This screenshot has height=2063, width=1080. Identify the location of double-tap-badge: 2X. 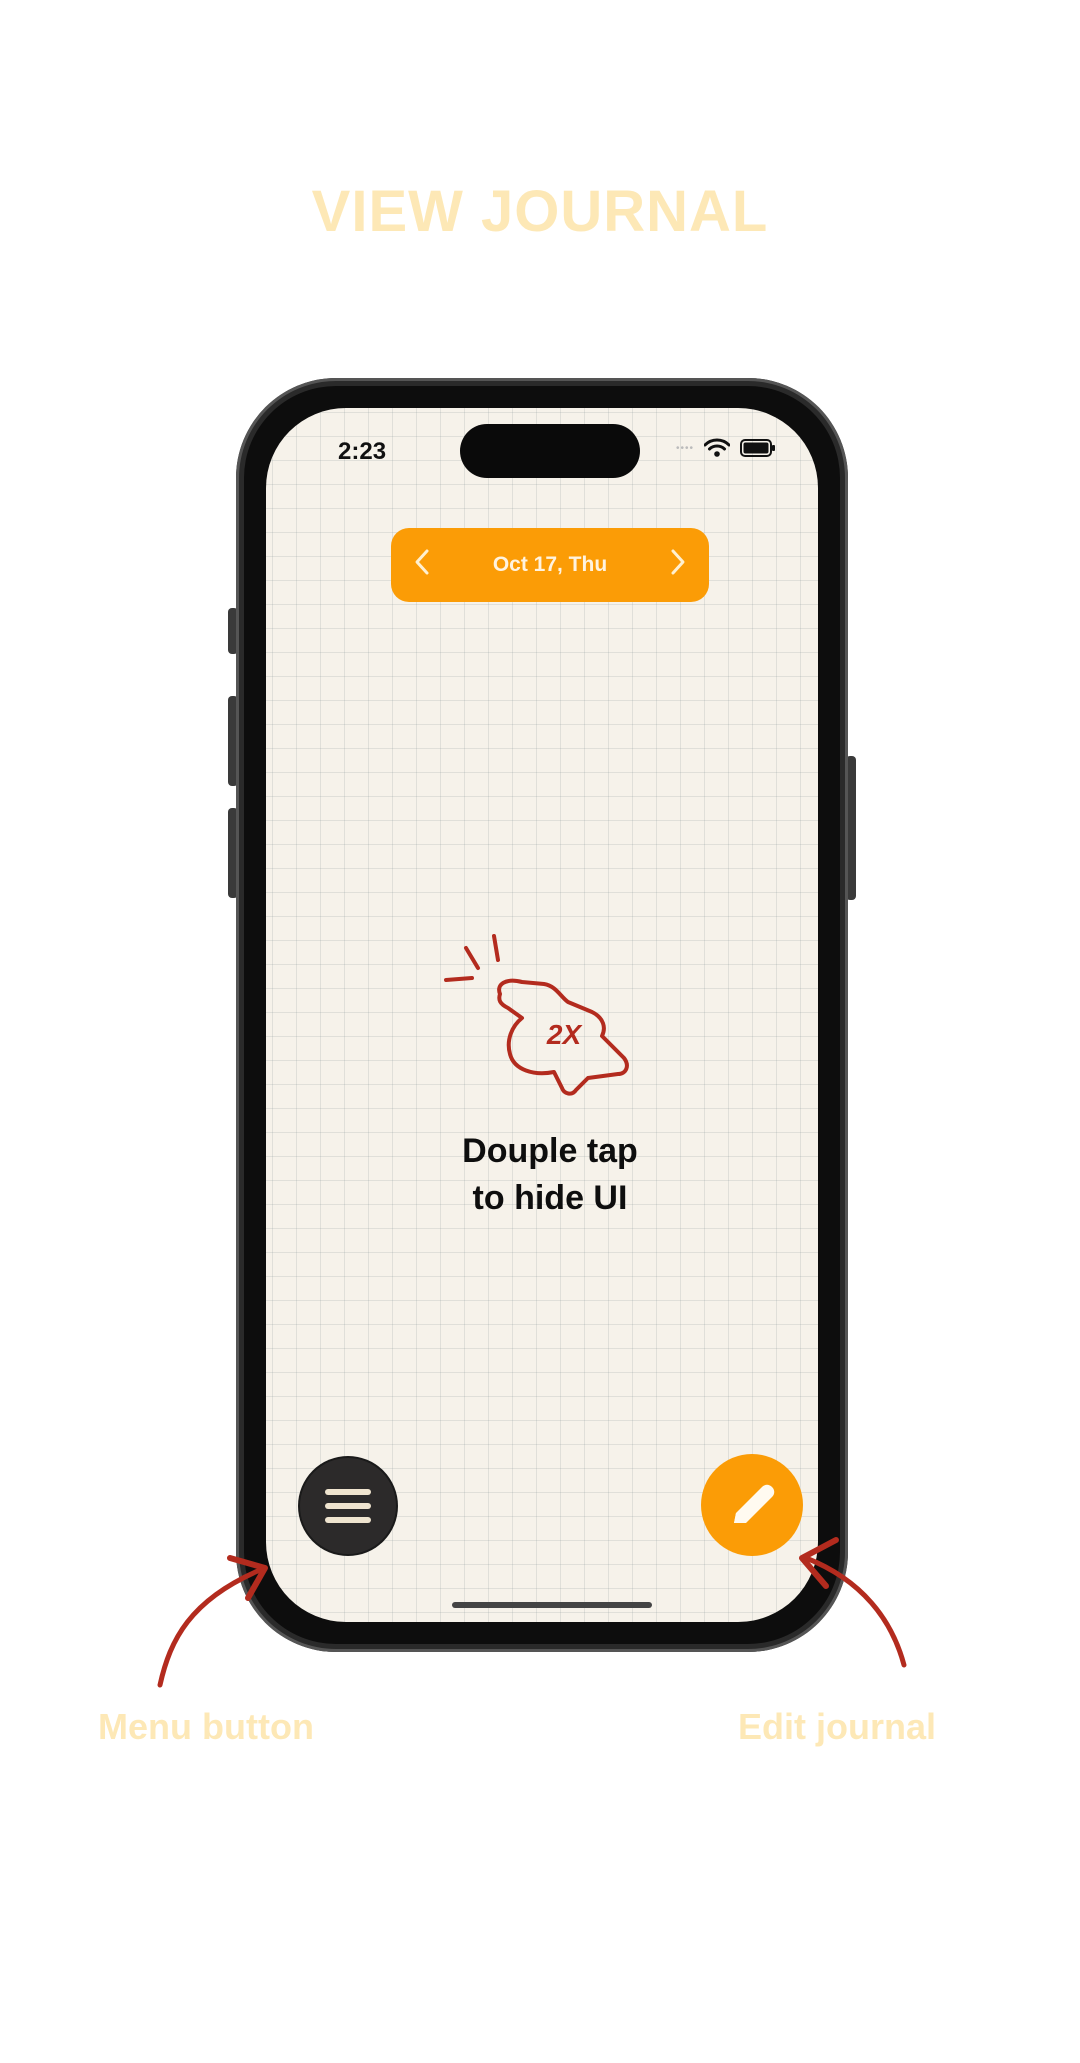
(565, 1034).